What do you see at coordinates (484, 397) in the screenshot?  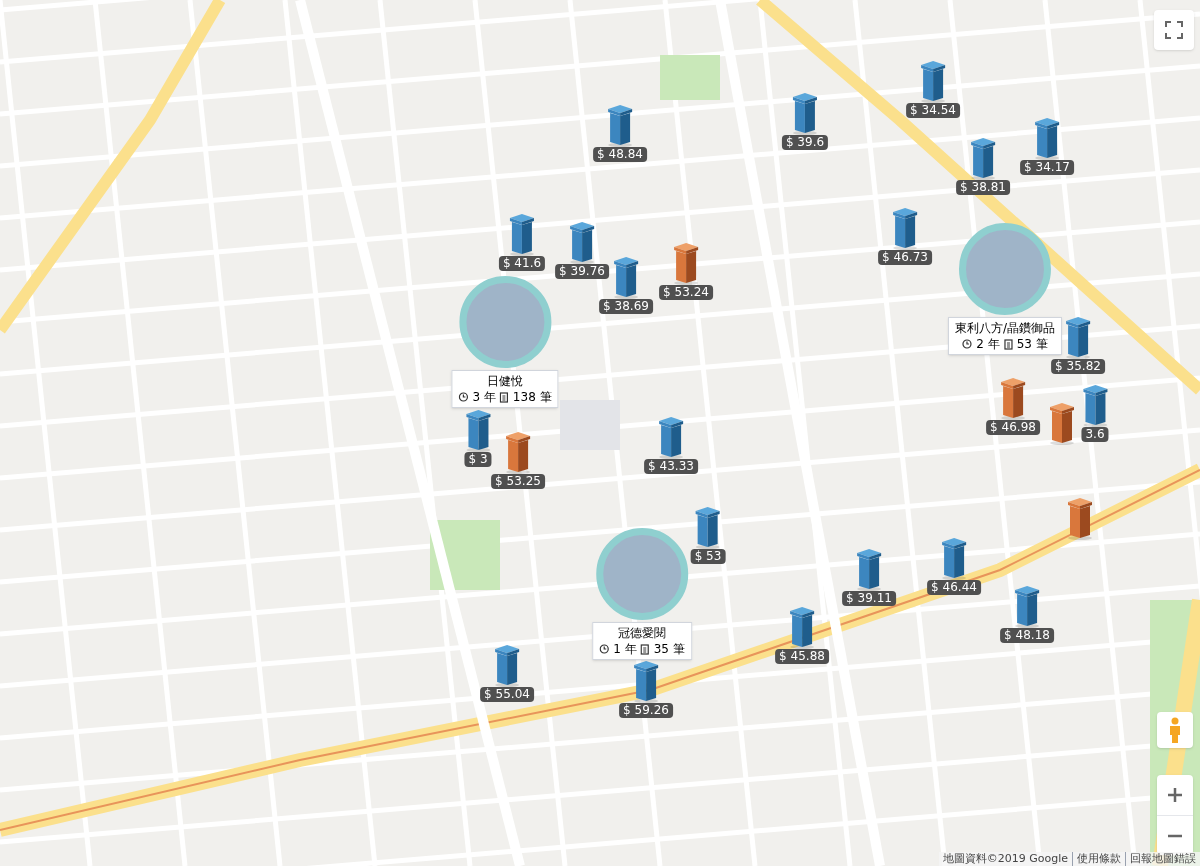 I see `age-text: 3 年` at bounding box center [484, 397].